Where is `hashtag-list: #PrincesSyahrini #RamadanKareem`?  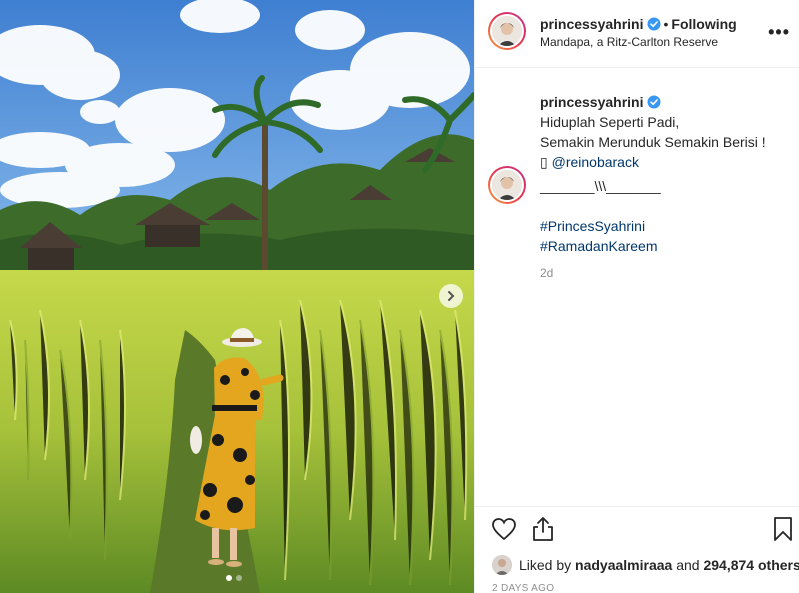
hashtag-list: #PrincesSyahrini #RamadanKareem is located at coordinates (599, 236).